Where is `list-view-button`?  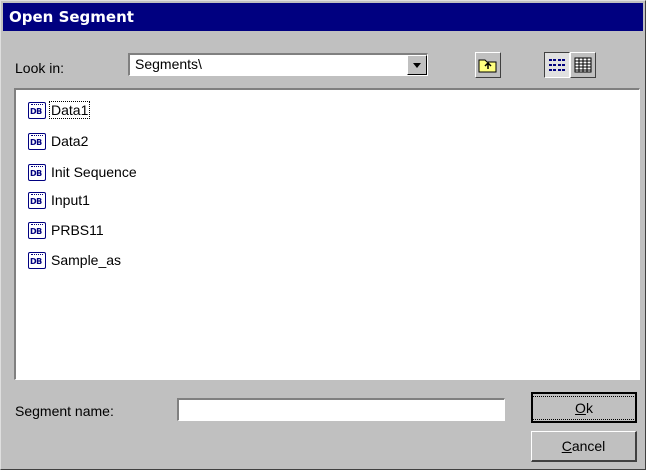 list-view-button is located at coordinates (557, 65).